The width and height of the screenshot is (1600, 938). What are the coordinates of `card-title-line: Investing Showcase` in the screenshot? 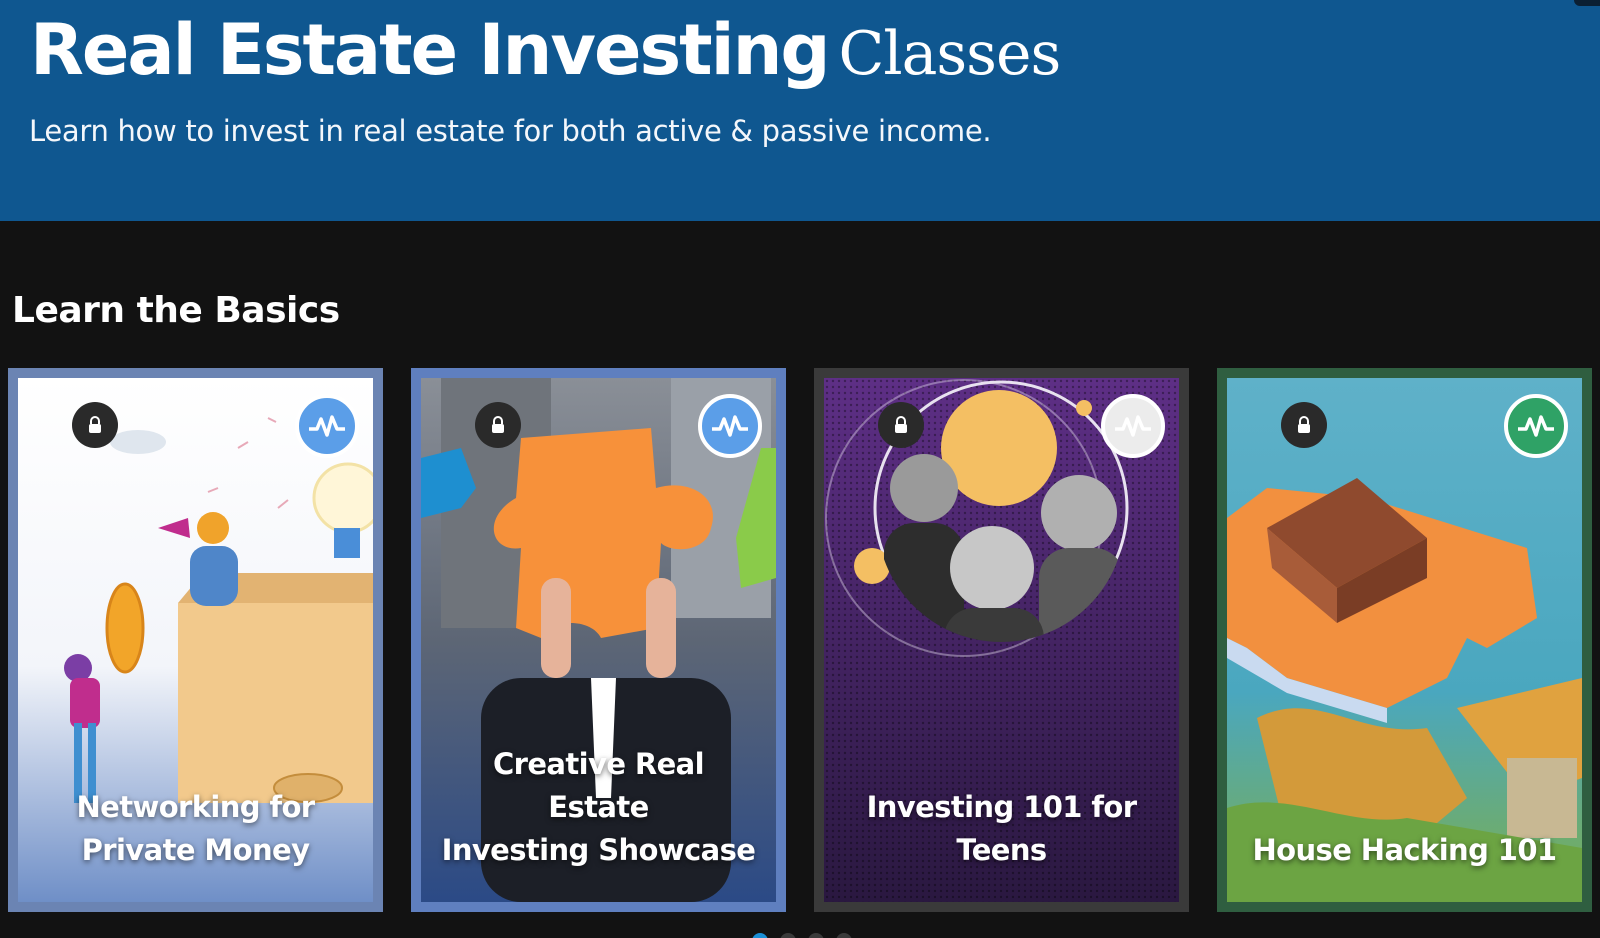 It's located at (598, 850).